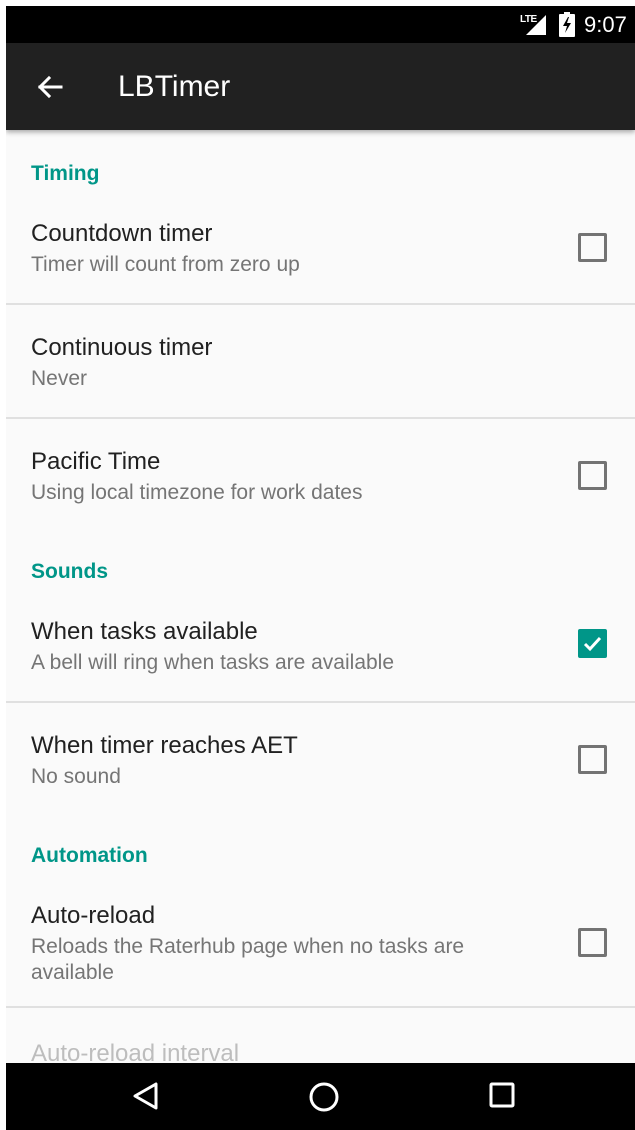 The image size is (635, 1130). What do you see at coordinates (144, 631) in the screenshot?
I see `pref-title: When tasks available` at bounding box center [144, 631].